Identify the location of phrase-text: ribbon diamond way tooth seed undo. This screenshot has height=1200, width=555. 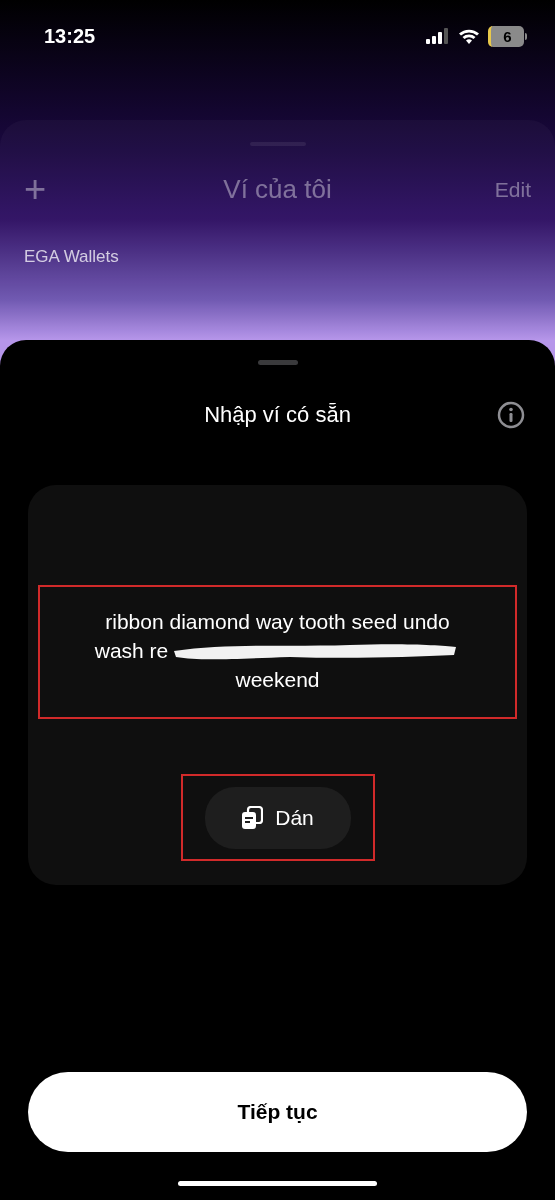
(277, 622).